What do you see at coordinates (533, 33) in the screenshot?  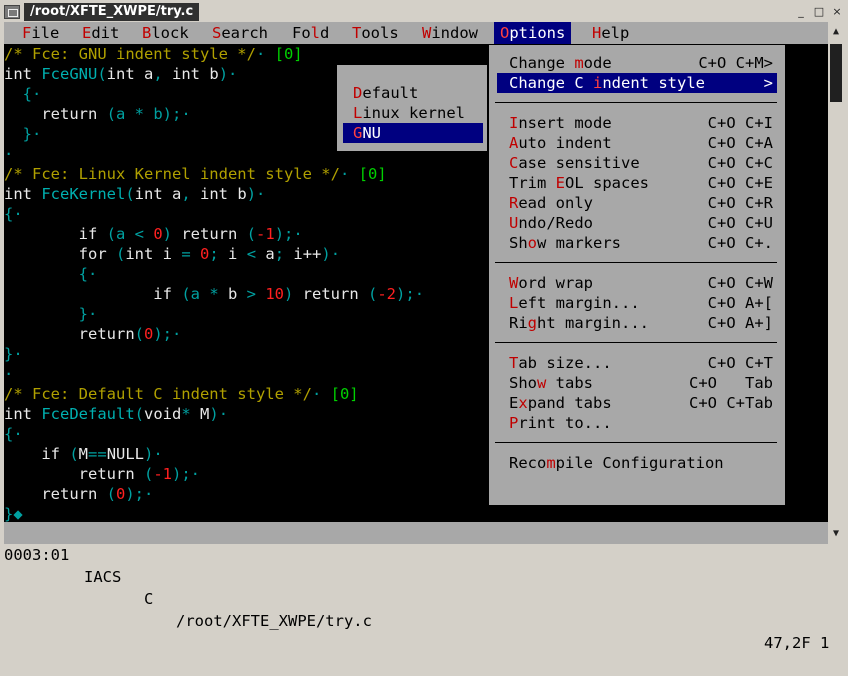 I see `menu-options: Options` at bounding box center [533, 33].